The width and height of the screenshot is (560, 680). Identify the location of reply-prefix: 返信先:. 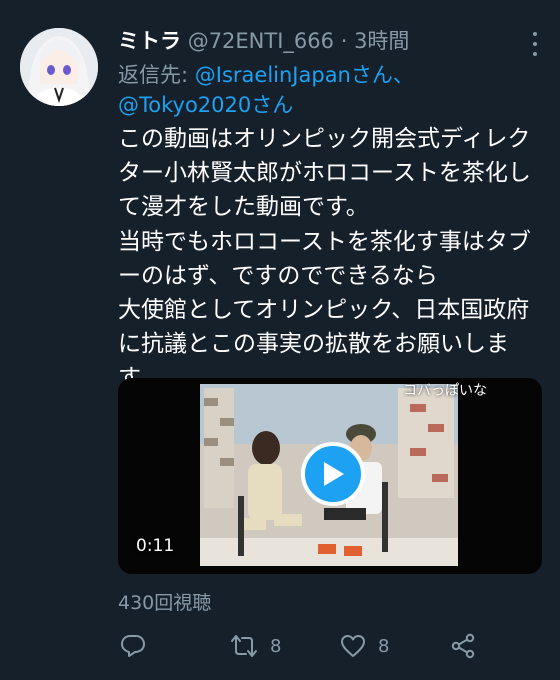
(156, 75).